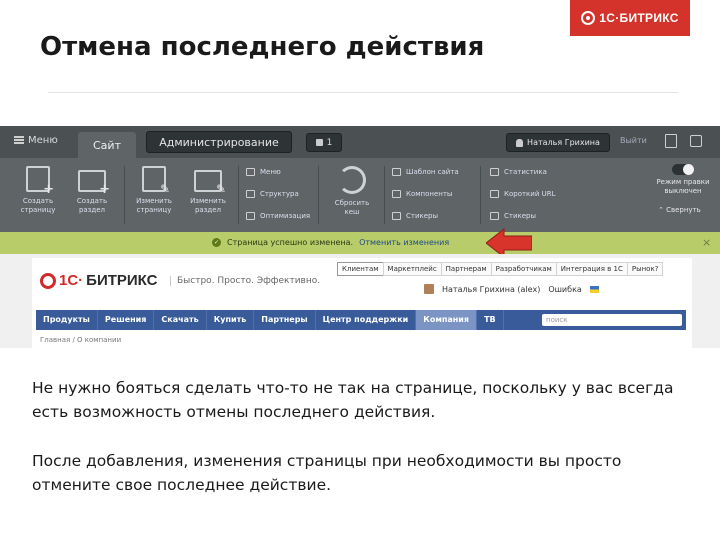 The width and height of the screenshot is (720, 540). Describe the element at coordinates (210, 183) in the screenshot. I see `edit-folder-icon` at that location.